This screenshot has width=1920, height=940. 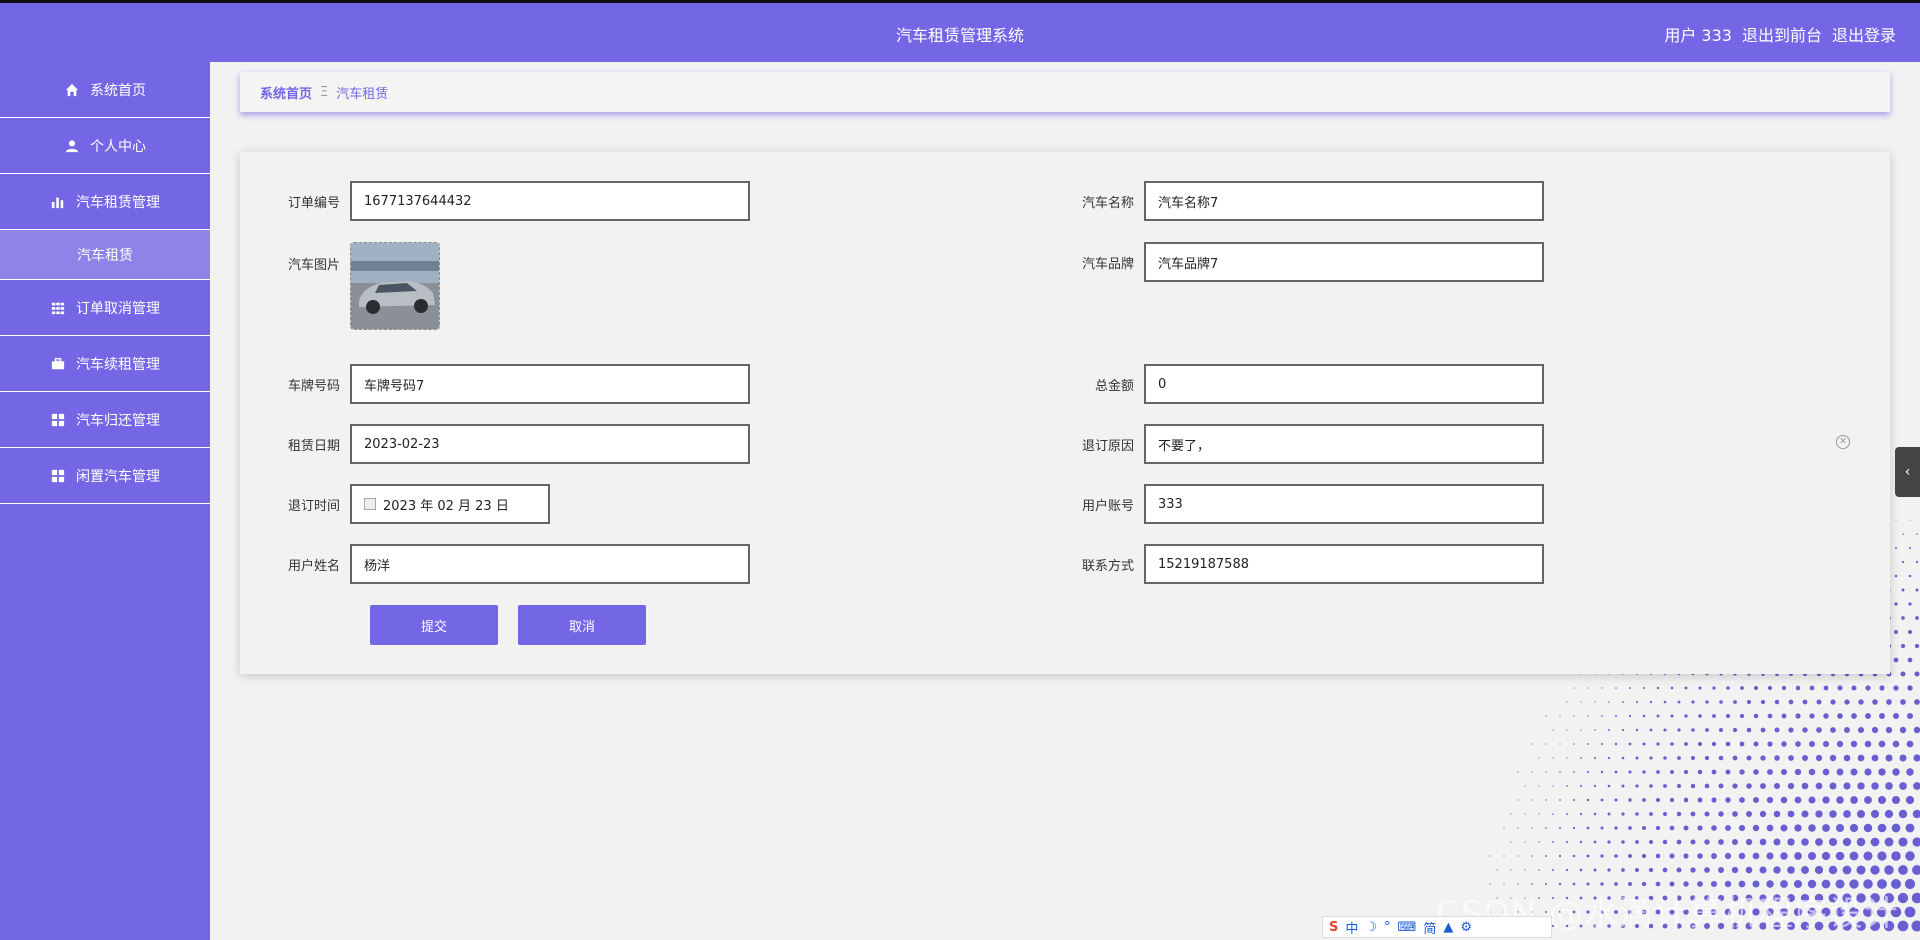 What do you see at coordinates (550, 384) in the screenshot?
I see `plate-no-input: 车牌号码7` at bounding box center [550, 384].